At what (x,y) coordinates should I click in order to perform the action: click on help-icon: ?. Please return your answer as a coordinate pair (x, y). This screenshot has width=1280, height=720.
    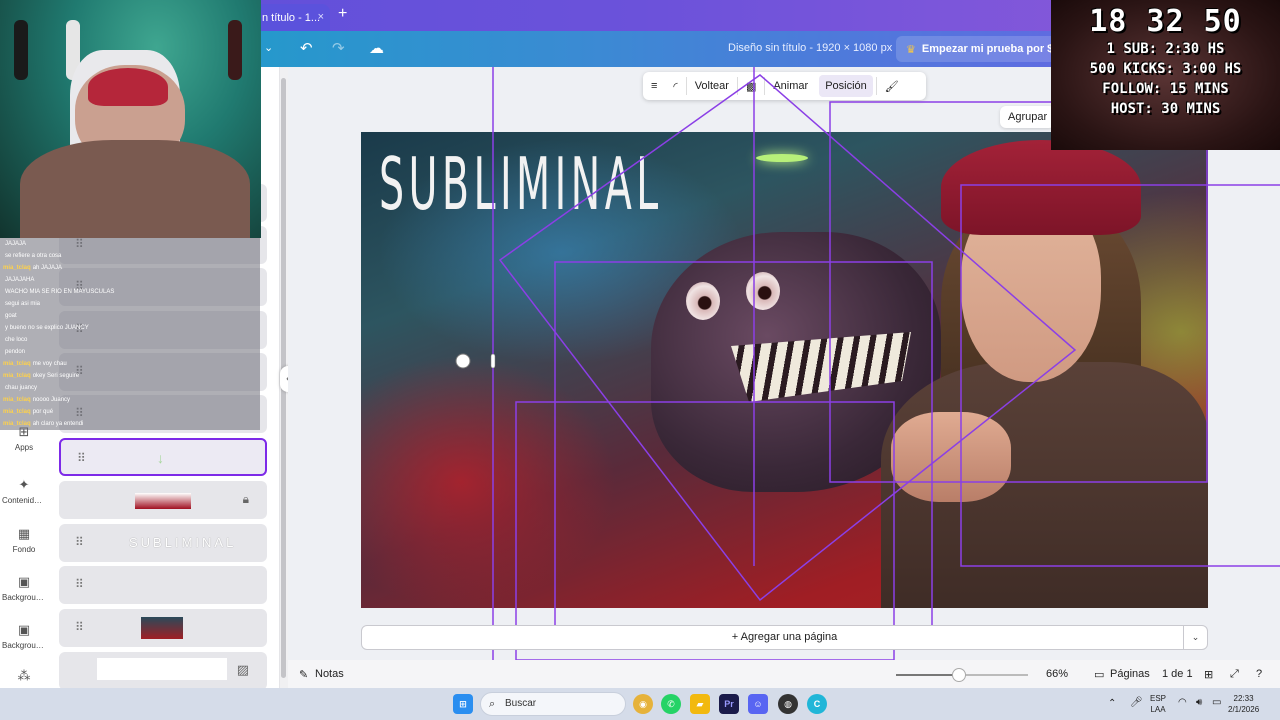
    Looking at the image, I should click on (1259, 674).